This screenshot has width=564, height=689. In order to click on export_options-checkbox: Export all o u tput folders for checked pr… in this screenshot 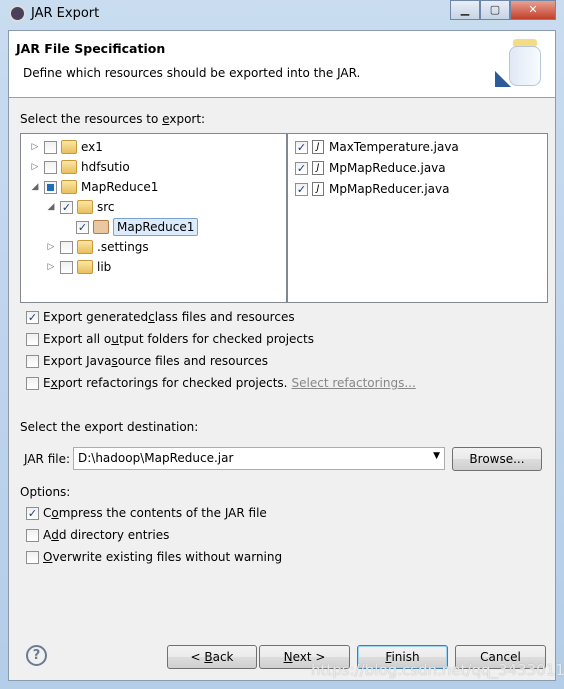, I will do `click(170, 339)`.